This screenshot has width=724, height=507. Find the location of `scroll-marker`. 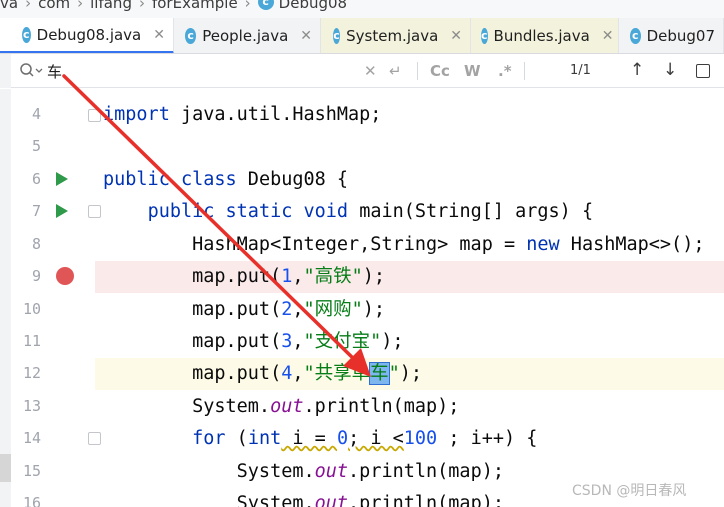

scroll-marker is located at coordinates (5, 468).